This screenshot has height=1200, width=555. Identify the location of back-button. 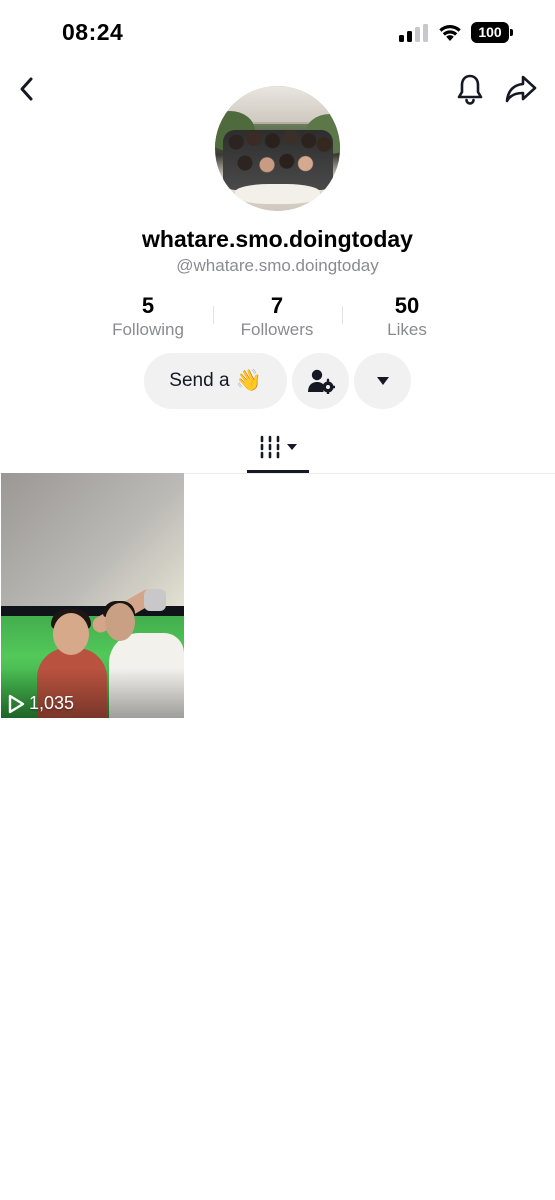
(27, 89).